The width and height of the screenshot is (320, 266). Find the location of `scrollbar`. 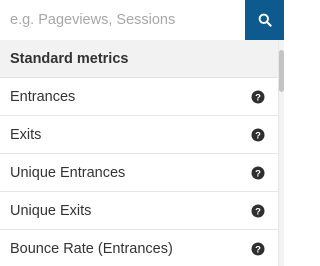

scrollbar is located at coordinates (281, 153).